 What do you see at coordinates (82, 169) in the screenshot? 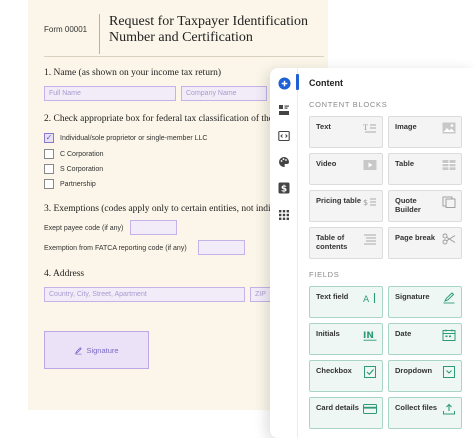
I see `checkbox-label: S Corporation` at bounding box center [82, 169].